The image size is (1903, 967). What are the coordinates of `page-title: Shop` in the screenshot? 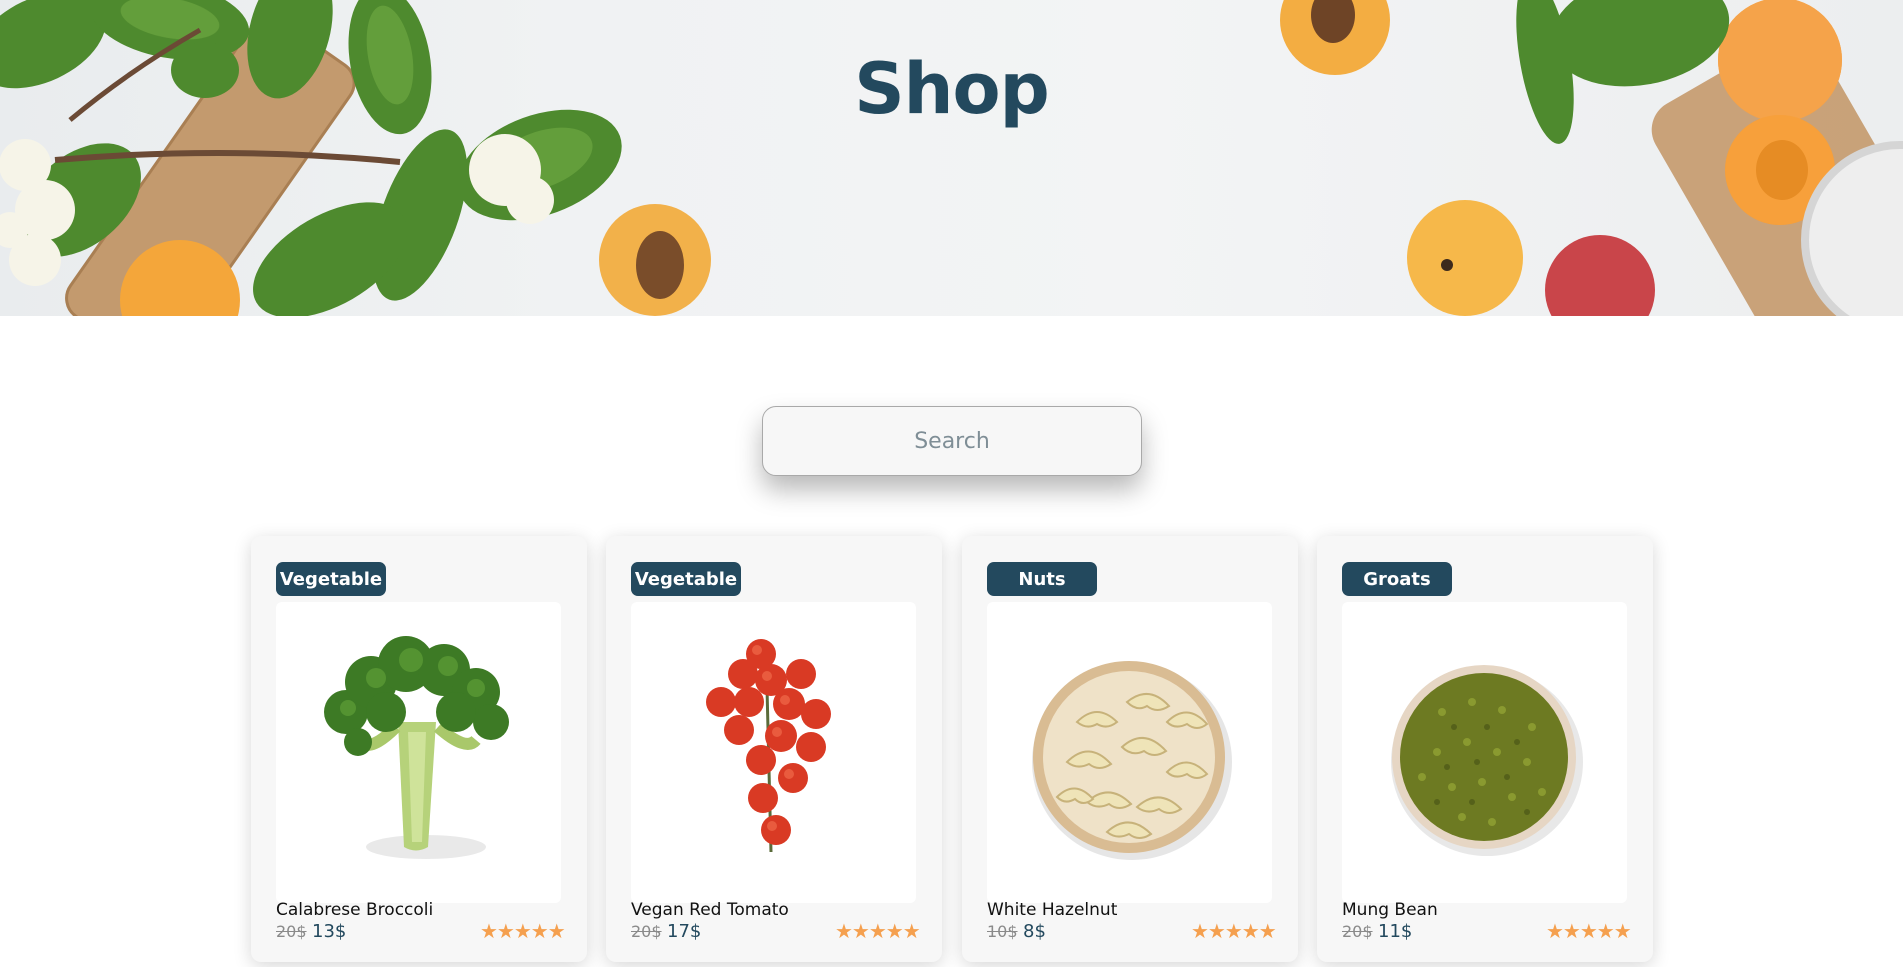 It's located at (951, 89).